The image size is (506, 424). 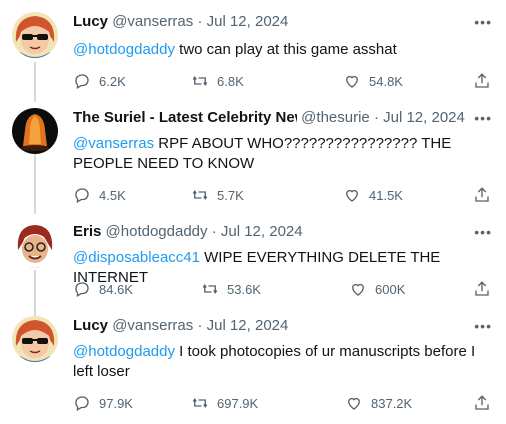 I want to click on reply-count: 84.6K, so click(x=116, y=289).